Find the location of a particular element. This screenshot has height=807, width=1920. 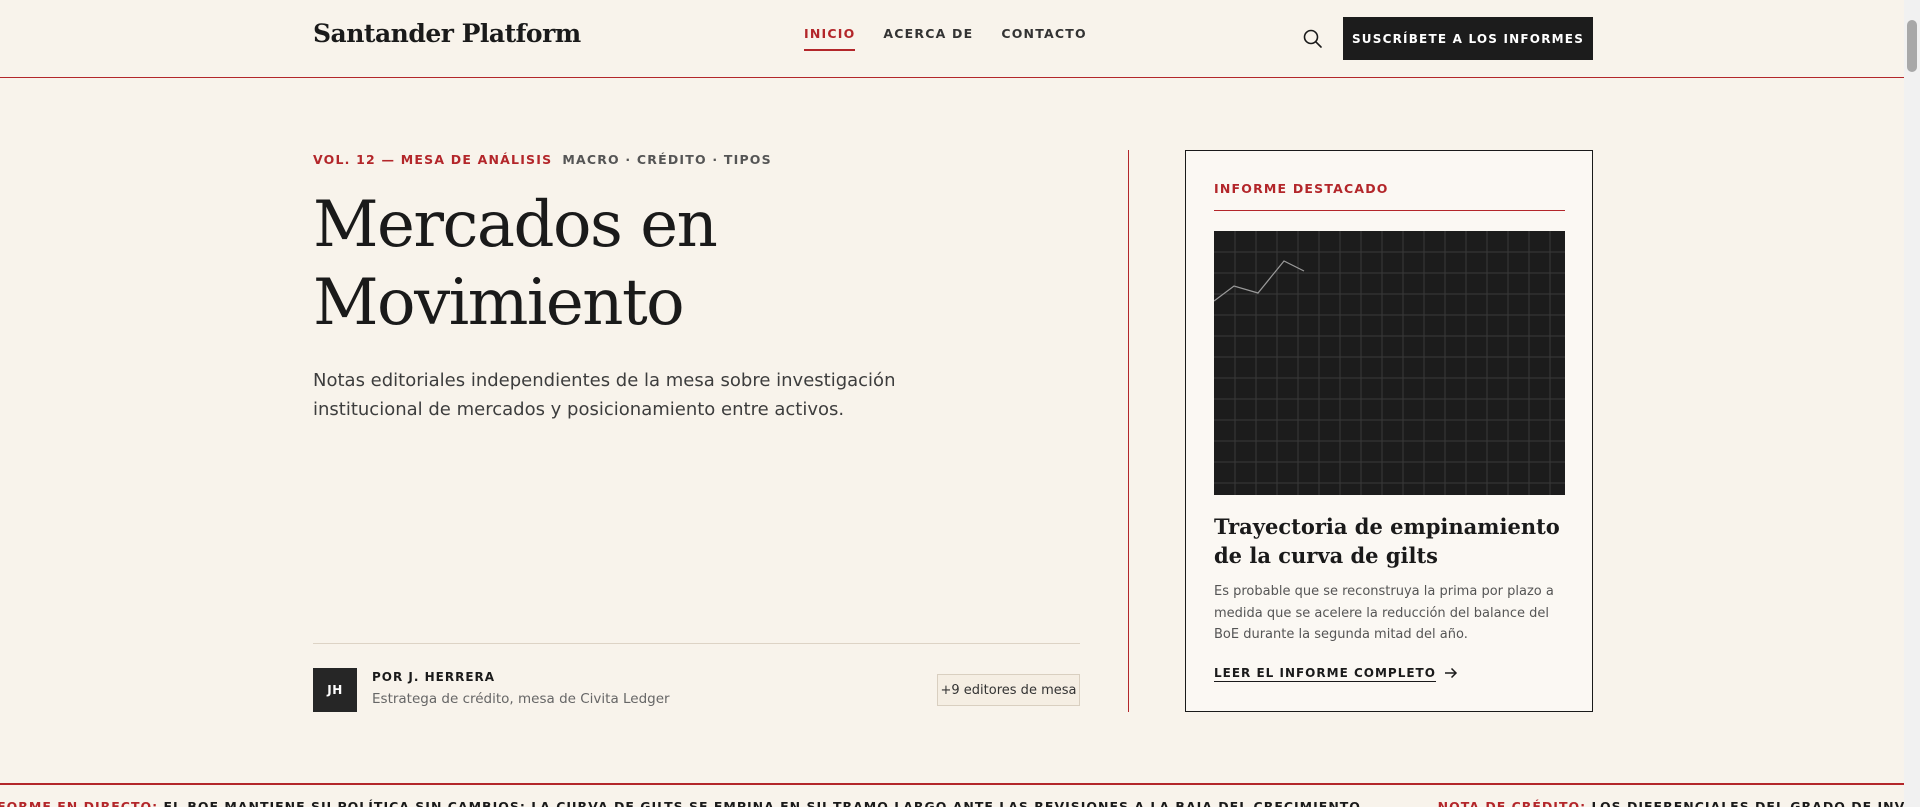

author-byline: POR J. HERRERA is located at coordinates (433, 677).